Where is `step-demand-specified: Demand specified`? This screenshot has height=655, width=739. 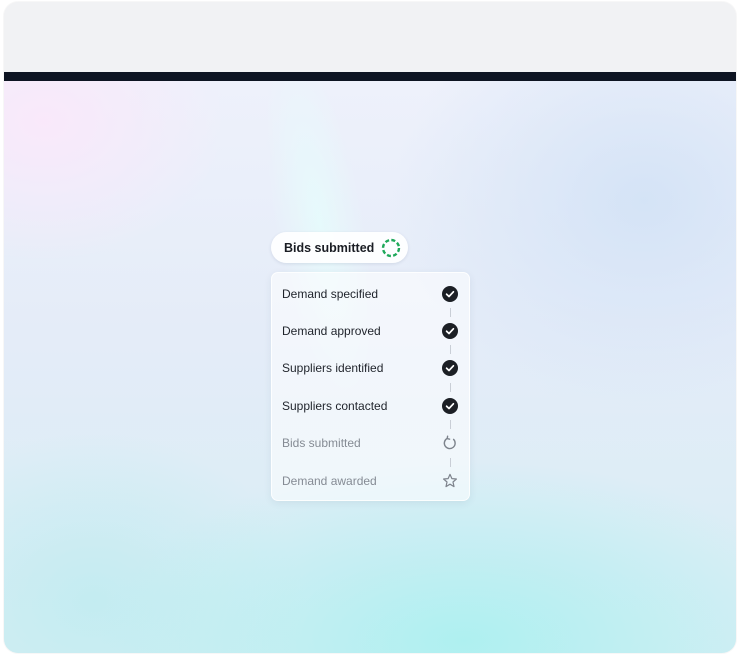 step-demand-specified: Demand specified is located at coordinates (370, 294).